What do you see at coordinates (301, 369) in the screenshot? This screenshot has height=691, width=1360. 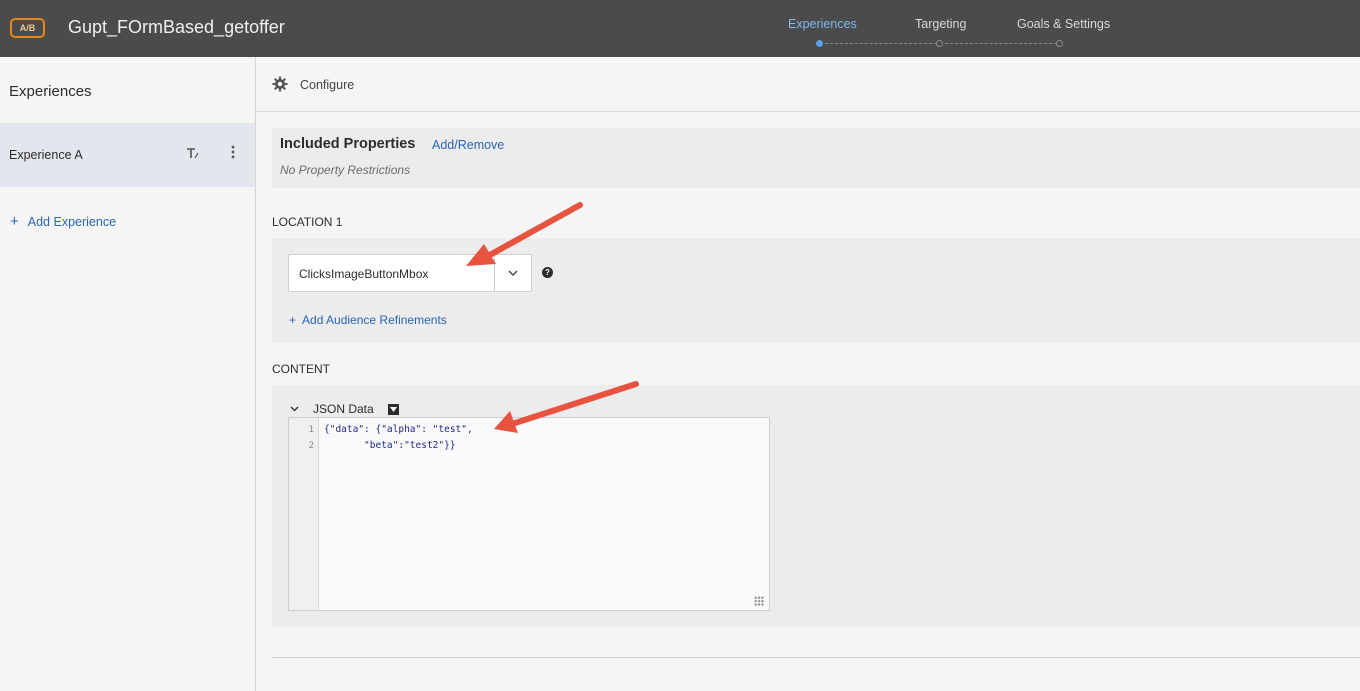 I see `content-label: CONTENT` at bounding box center [301, 369].